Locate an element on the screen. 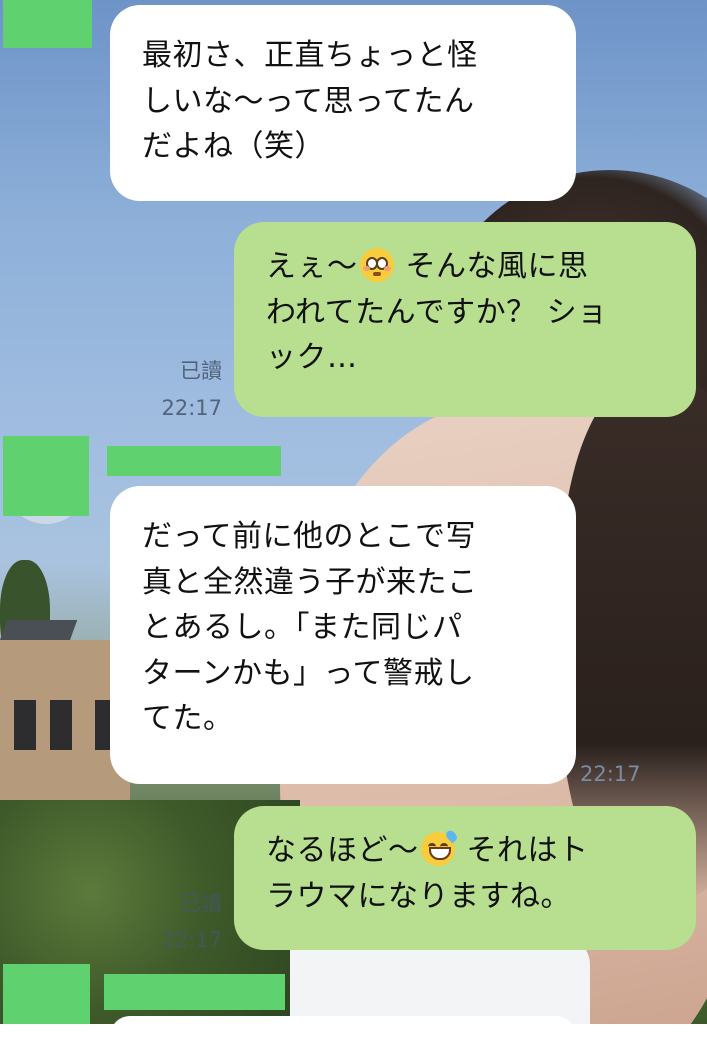 The height and width of the screenshot is (1056, 707). outgoing-message-bubble: なるほど〜 それはト ラウマになりますね。 is located at coordinates (465, 878).